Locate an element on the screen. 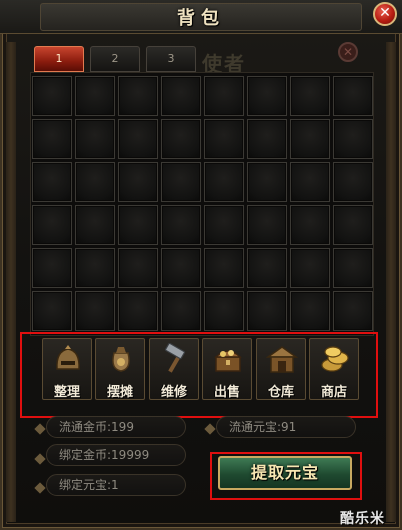  tab-1: 1 is located at coordinates (59, 59).